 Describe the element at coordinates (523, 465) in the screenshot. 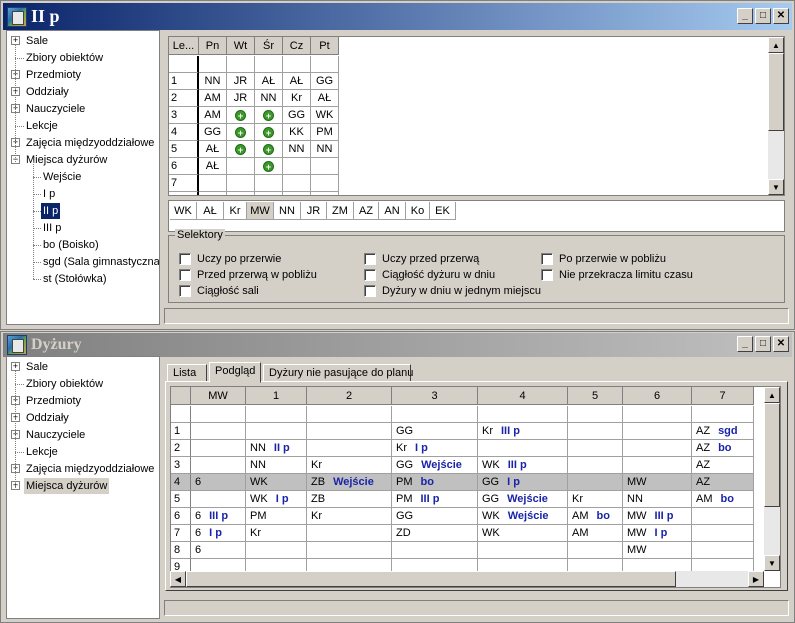

I see `duty-cell: WK III p` at that location.